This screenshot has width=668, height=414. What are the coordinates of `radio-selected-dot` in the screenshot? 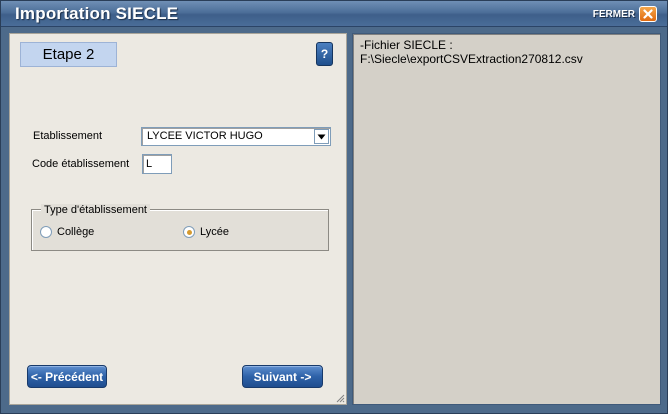 It's located at (189, 232).